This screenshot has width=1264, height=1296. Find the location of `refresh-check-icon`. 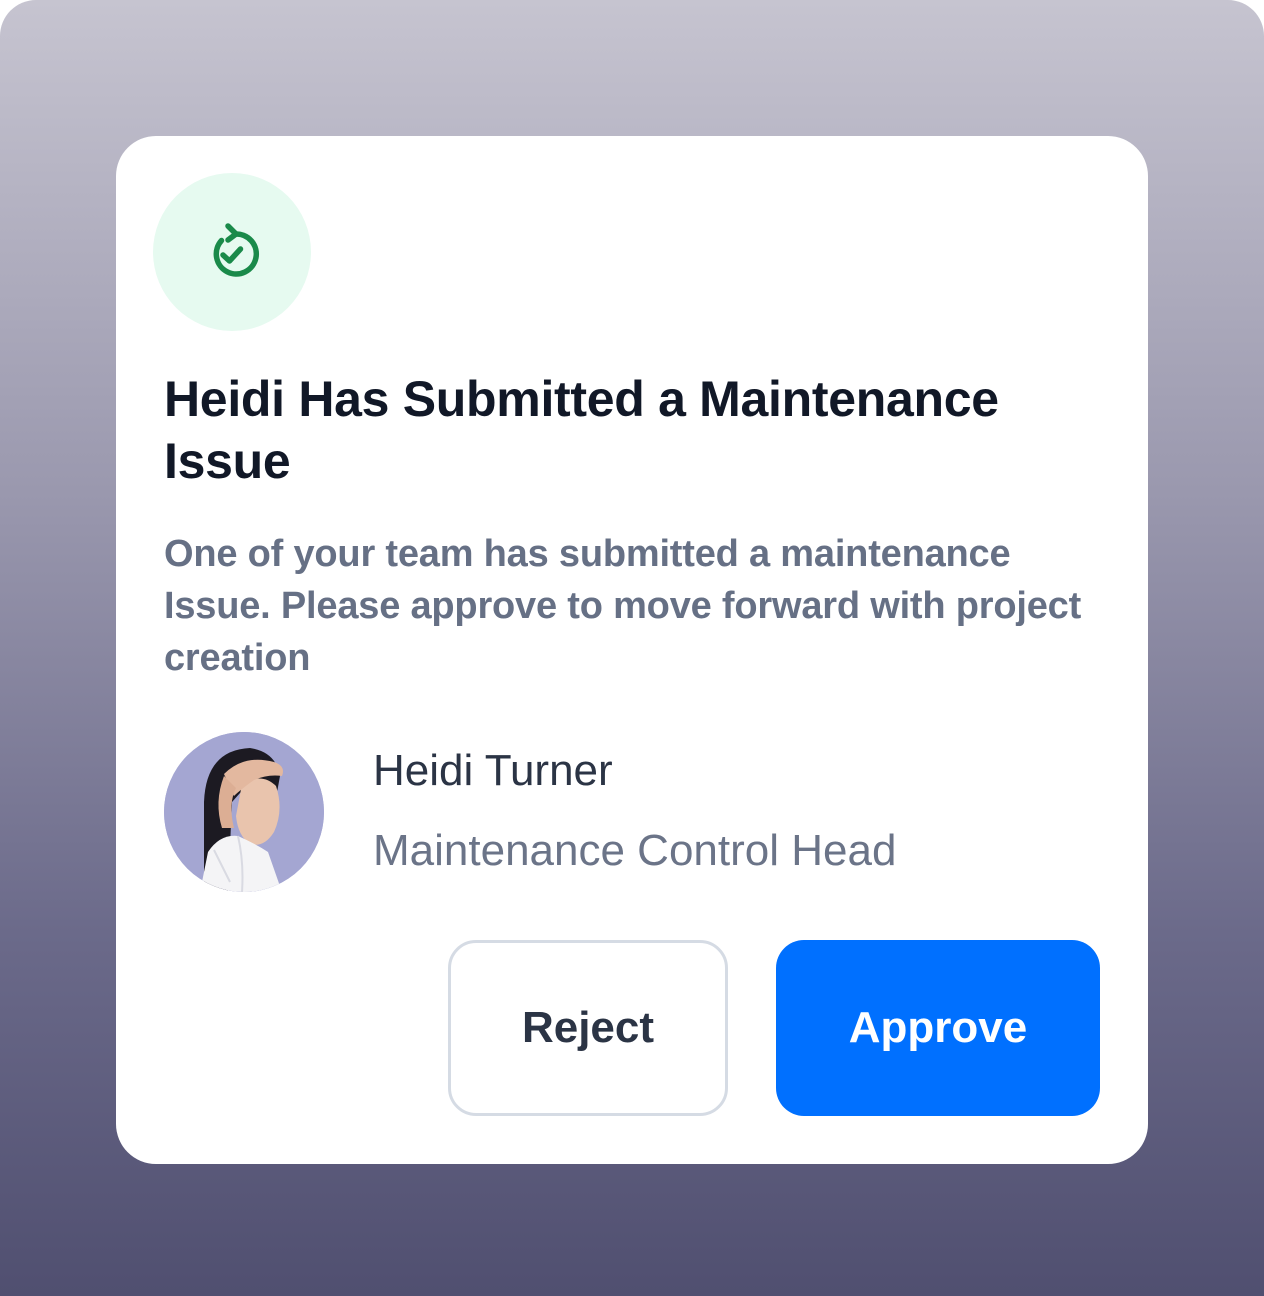

refresh-check-icon is located at coordinates (236, 250).